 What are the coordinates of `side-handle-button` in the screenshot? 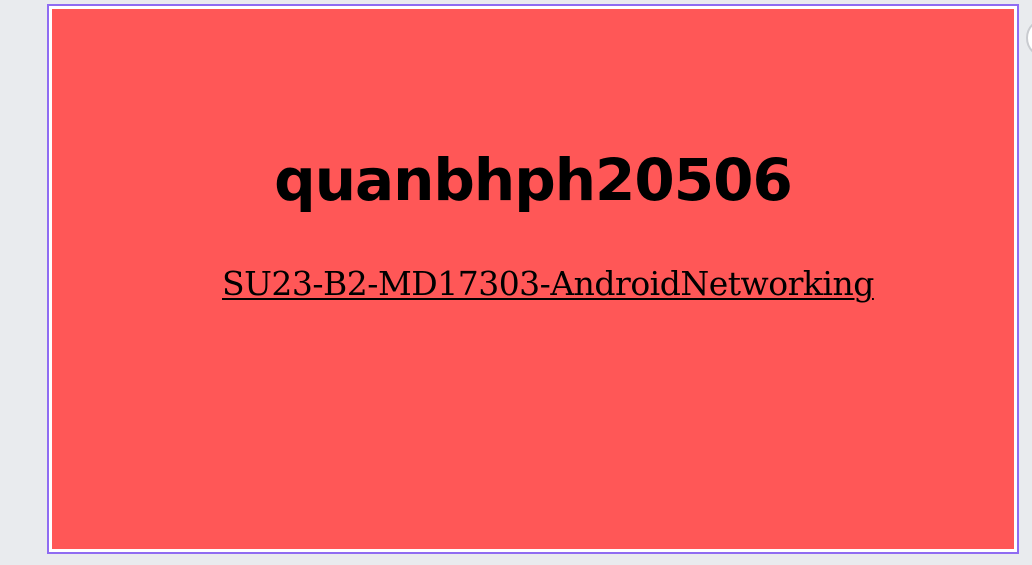 It's located at (1029, 38).